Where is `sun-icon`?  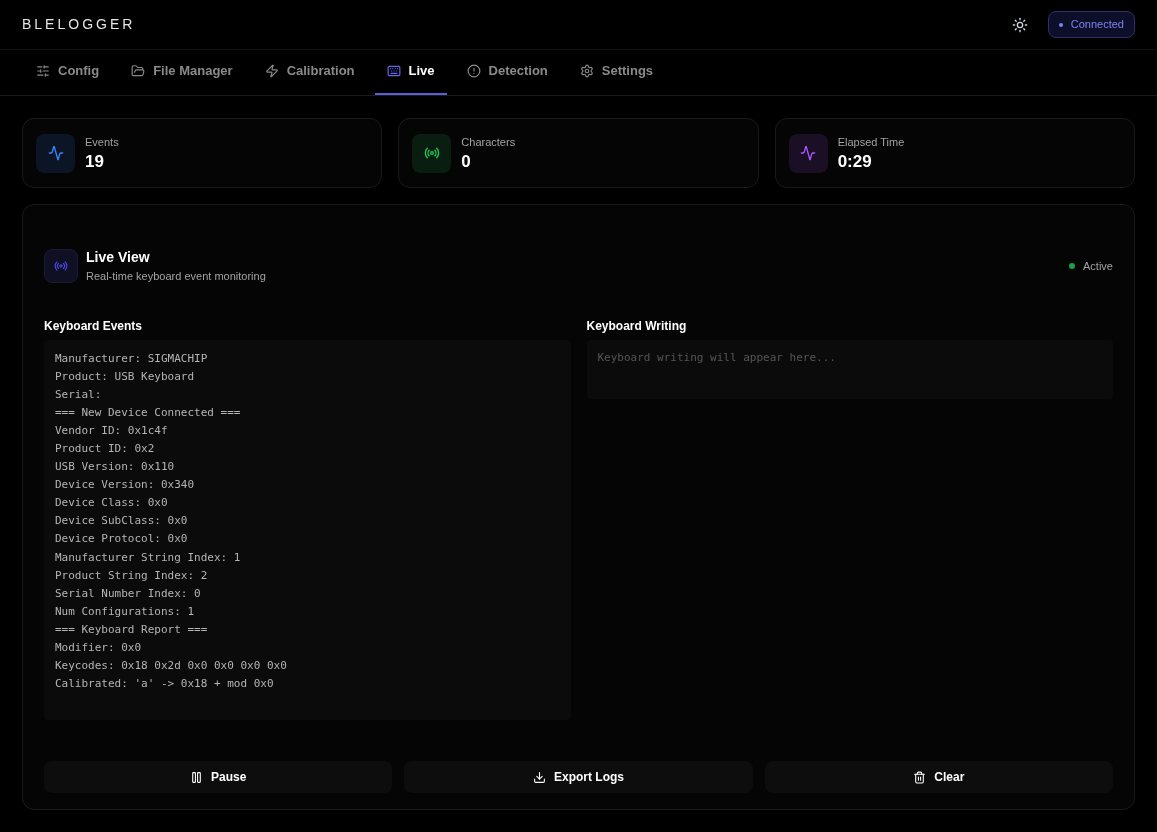 sun-icon is located at coordinates (1019, 24).